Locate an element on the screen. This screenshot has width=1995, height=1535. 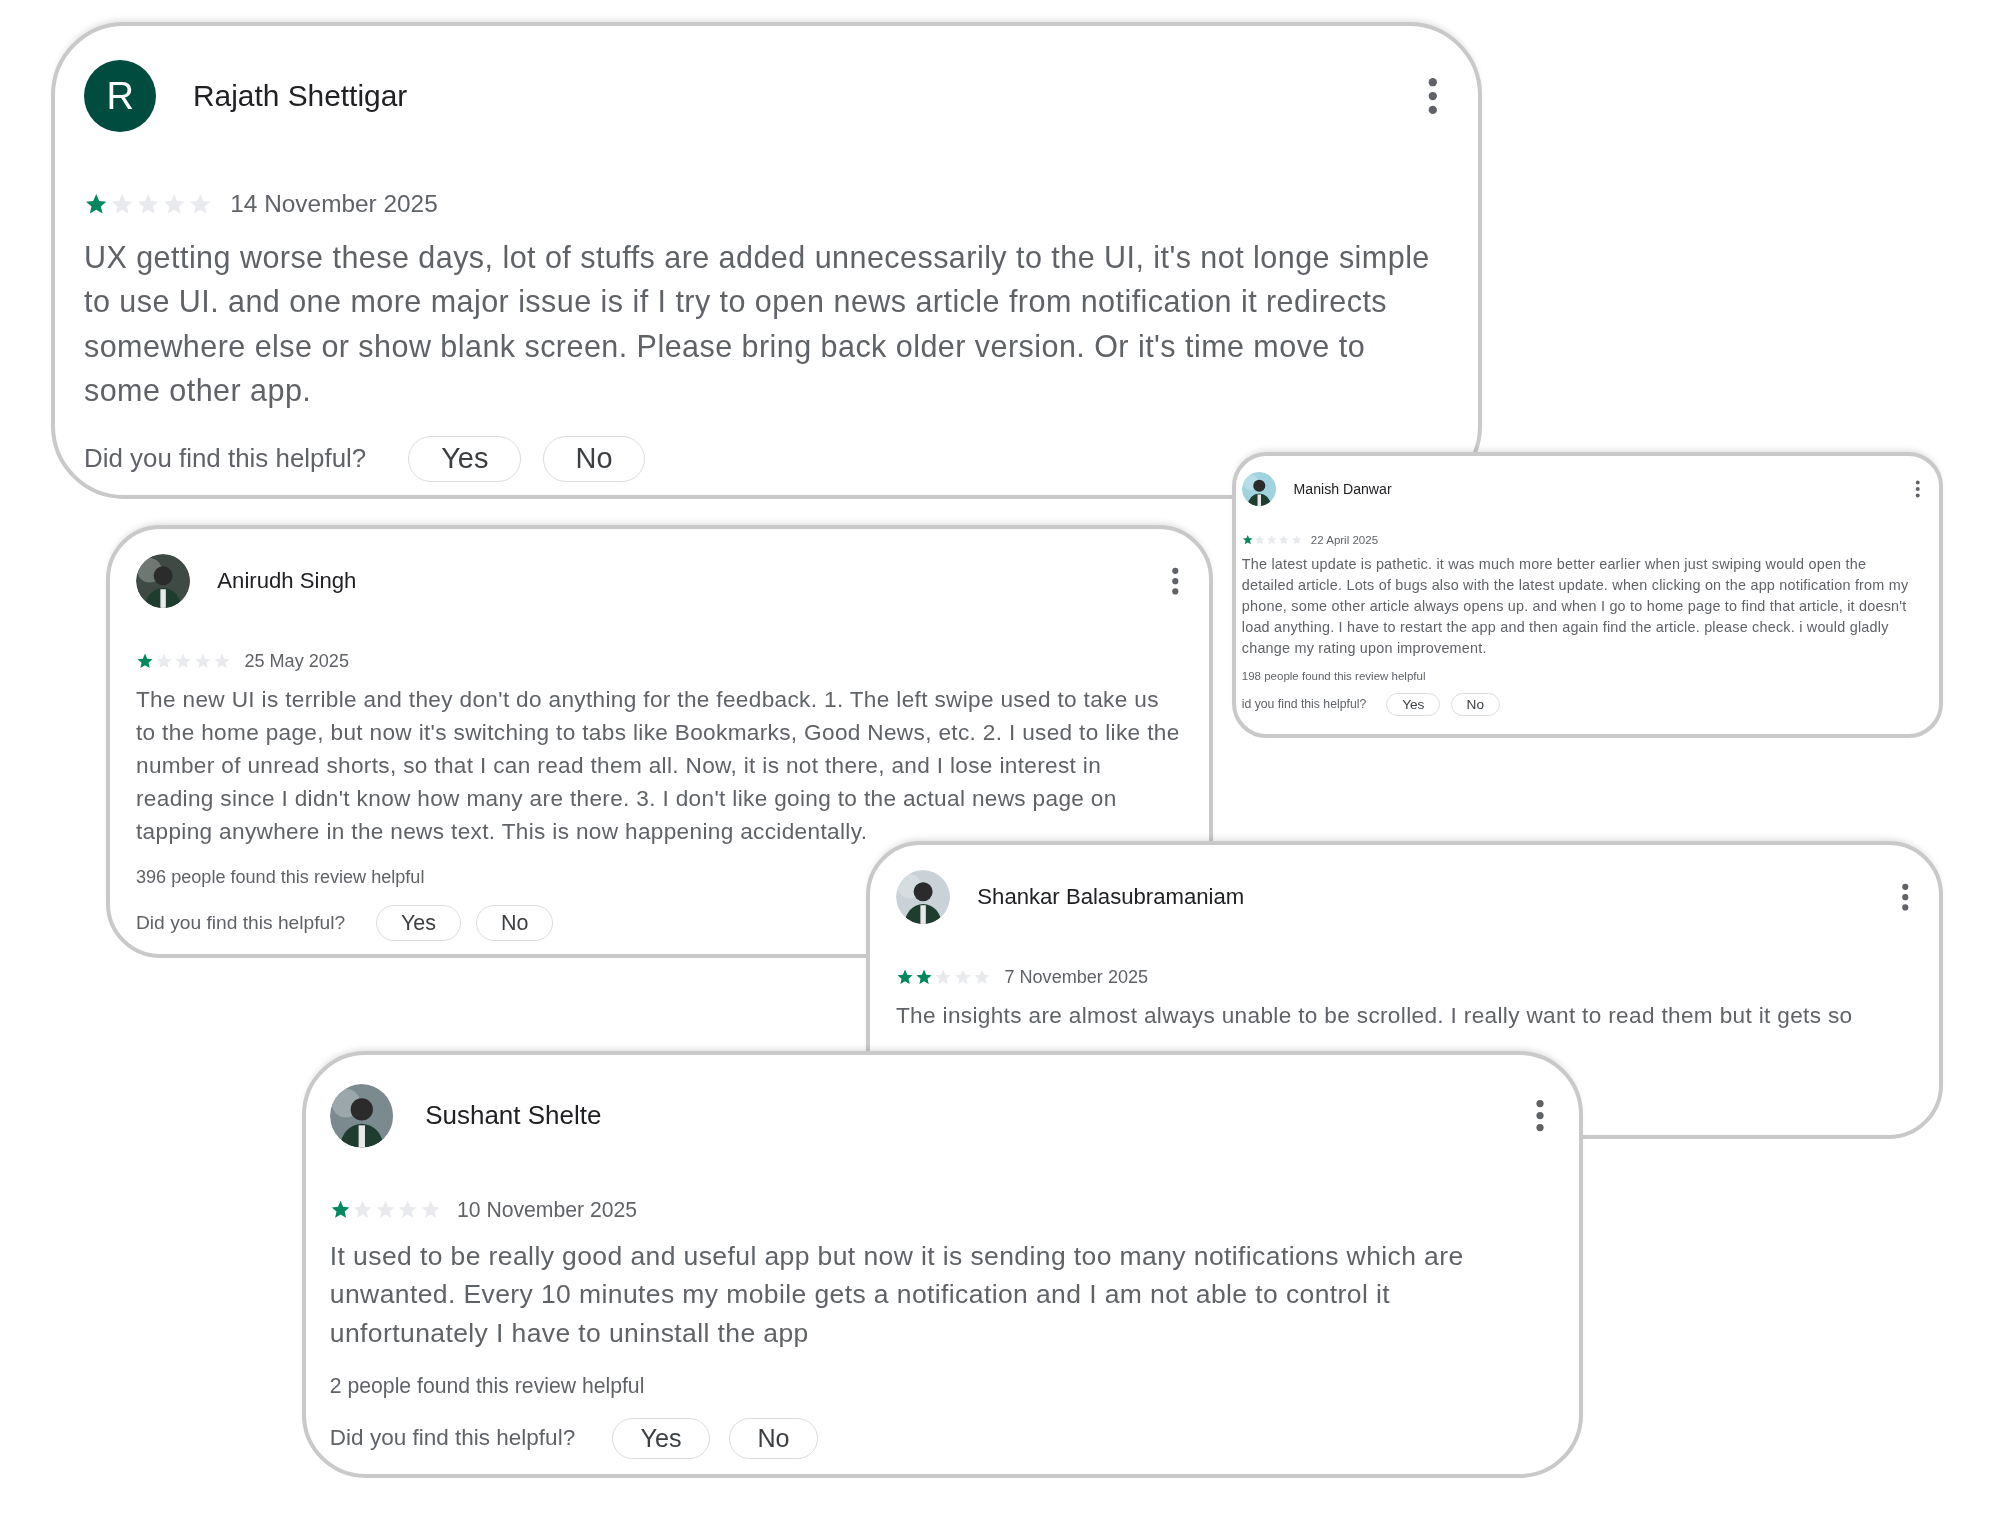
reviewer-name: Shankar Balasubramaniam is located at coordinates (1111, 896).